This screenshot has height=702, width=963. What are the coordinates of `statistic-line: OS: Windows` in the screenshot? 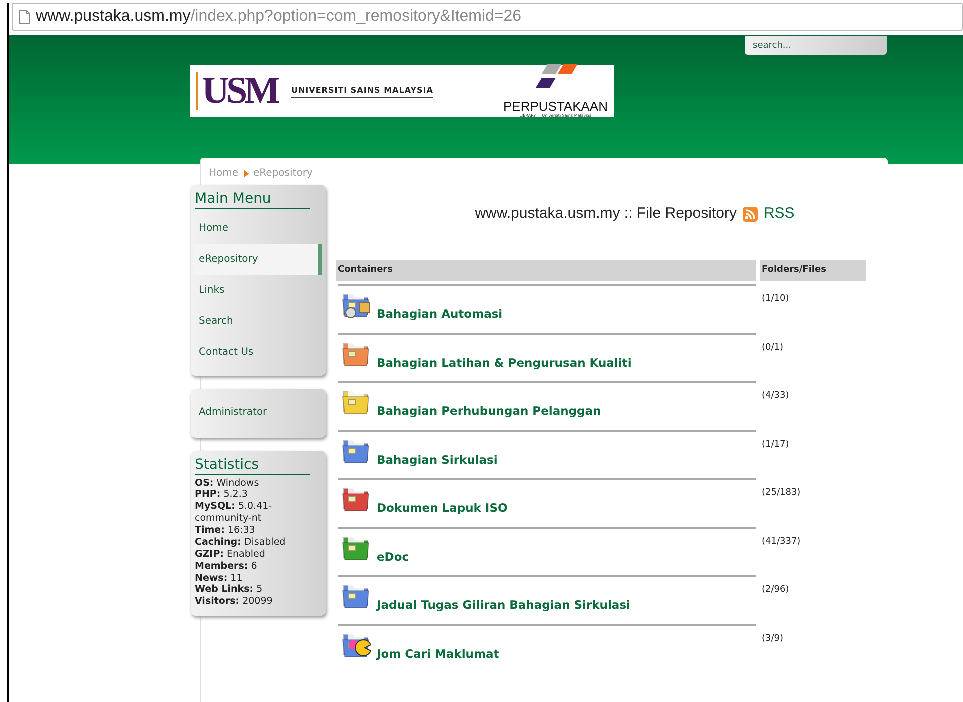 It's located at (227, 484).